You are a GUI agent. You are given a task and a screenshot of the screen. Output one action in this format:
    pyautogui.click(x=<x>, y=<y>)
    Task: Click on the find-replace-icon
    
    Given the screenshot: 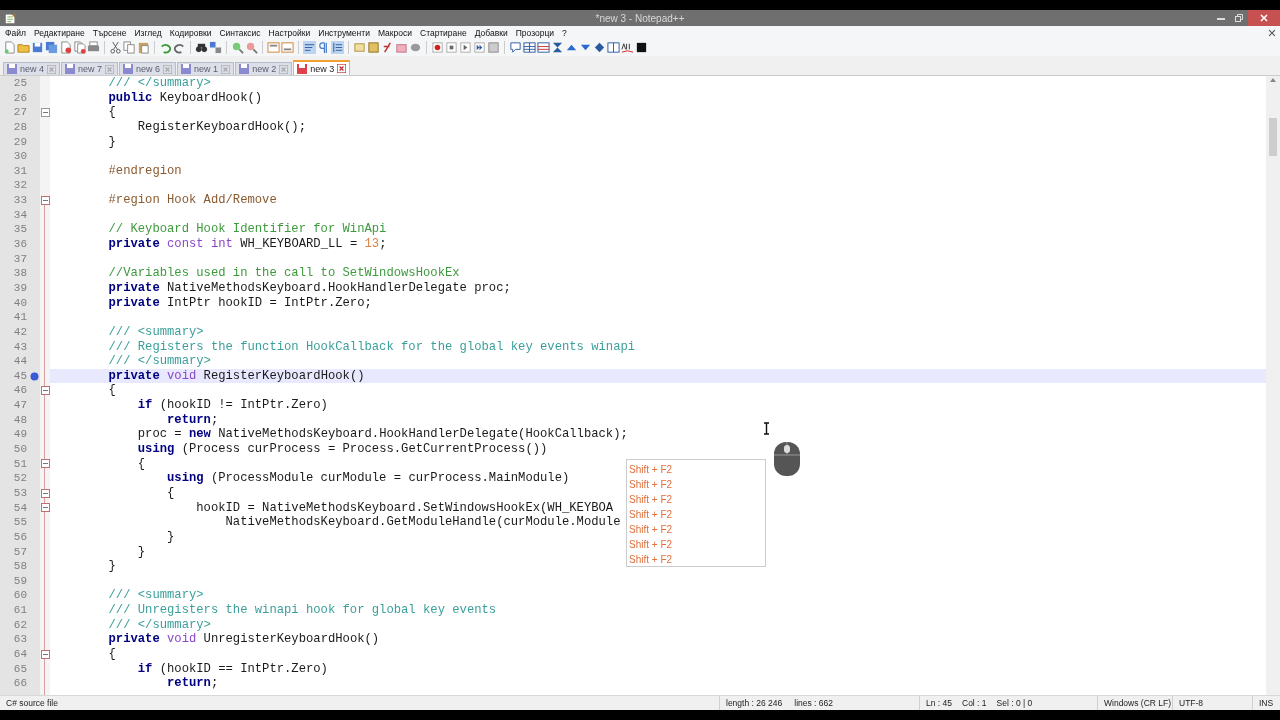 What is the action you would take?
    pyautogui.click(x=215, y=47)
    